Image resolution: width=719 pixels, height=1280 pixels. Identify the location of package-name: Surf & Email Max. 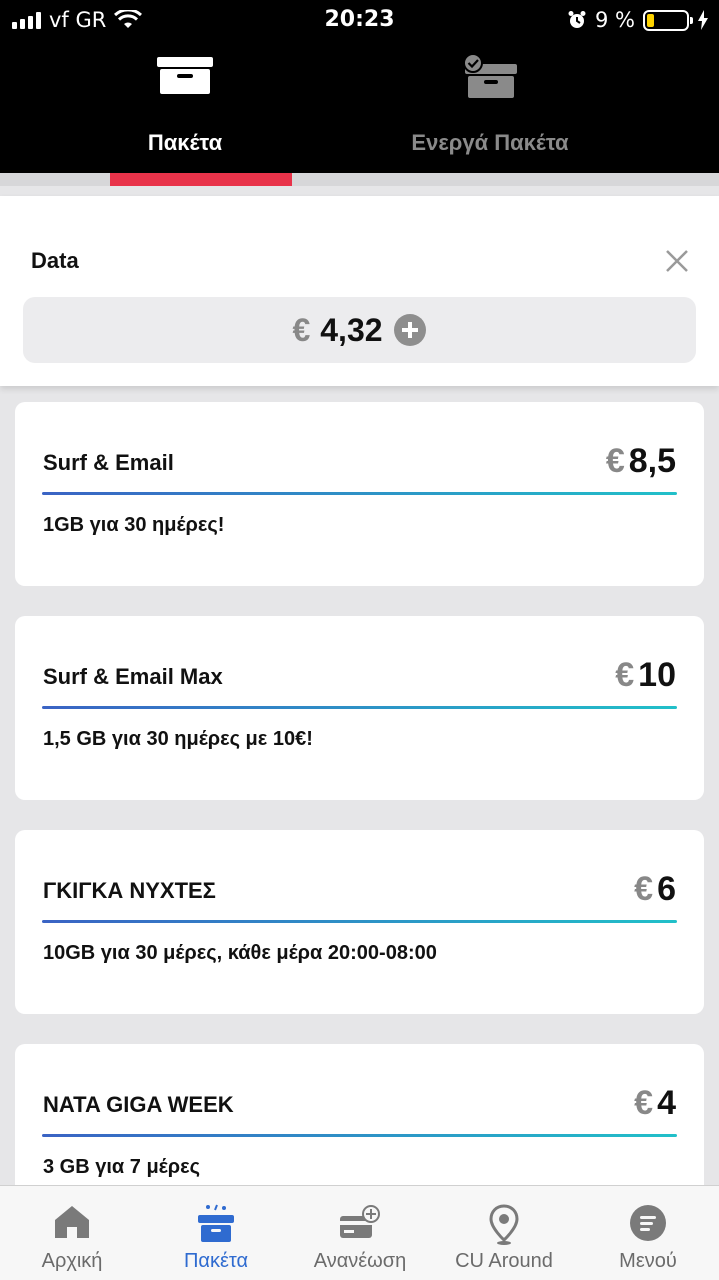
(133, 676).